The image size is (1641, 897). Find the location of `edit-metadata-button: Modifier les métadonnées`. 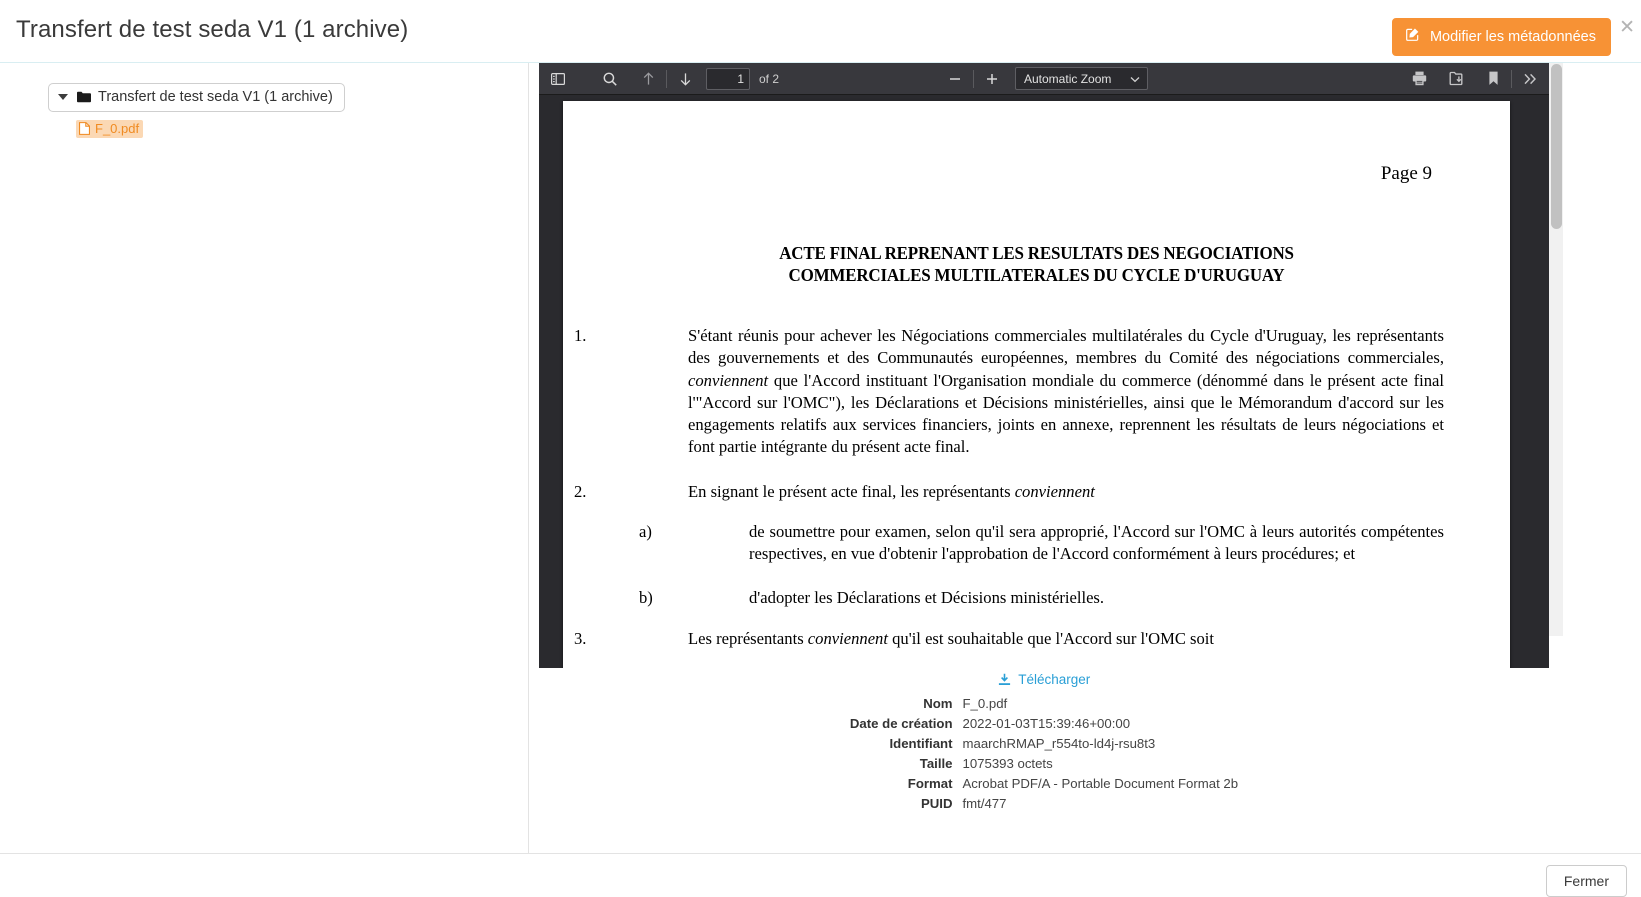

edit-metadata-button: Modifier les métadonnées is located at coordinates (1501, 37).